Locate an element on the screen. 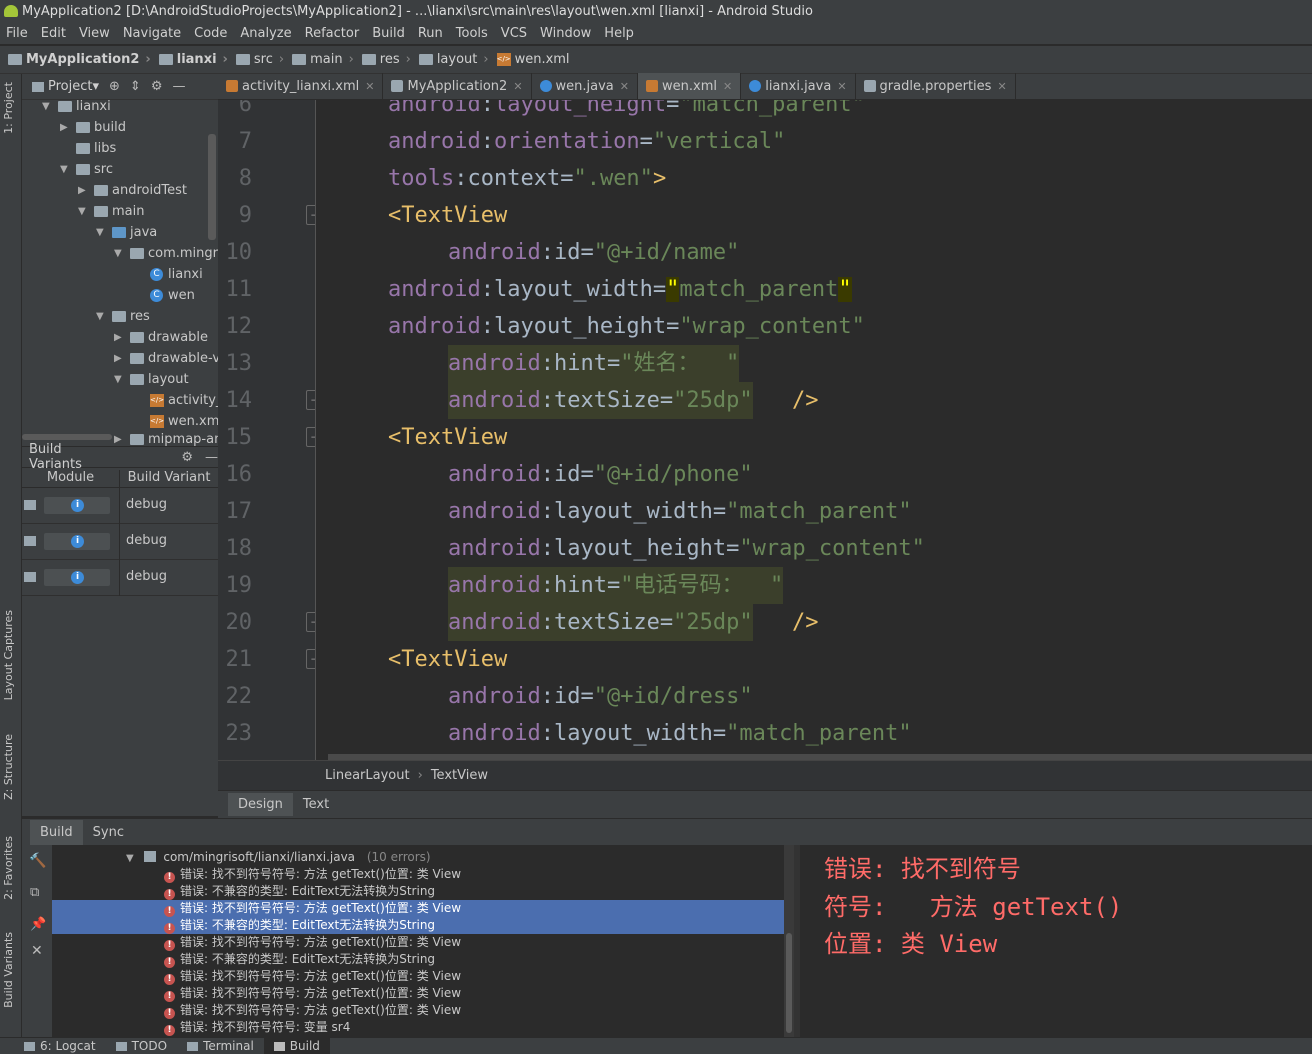 Image resolution: width=1312 pixels, height=1054 pixels. tool-window-favorites: 2: Favorites is located at coordinates (8, 868).